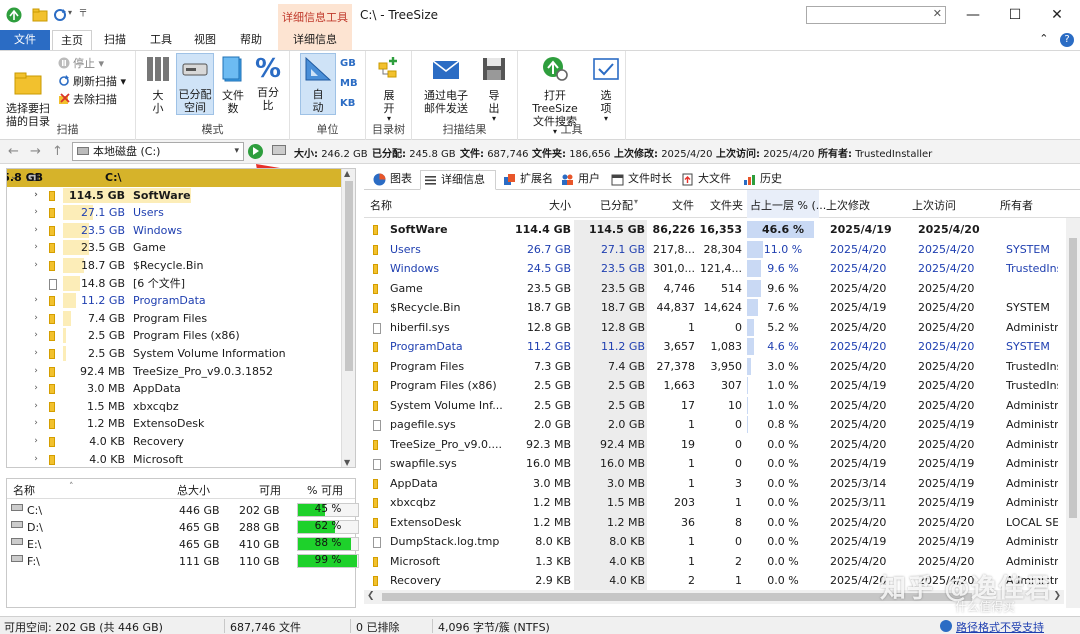 Image resolution: width=1080 pixels, height=634 pixels. What do you see at coordinates (270, 490) in the screenshot?
I see `col-drive-free: 可用` at bounding box center [270, 490].